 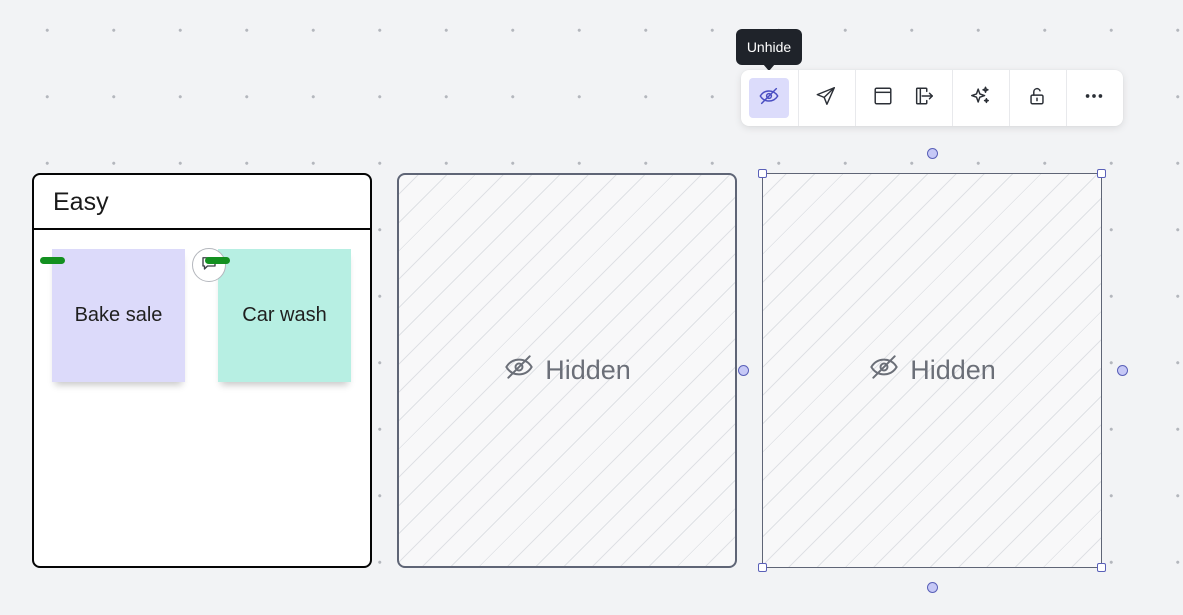 I want to click on sparkle-icon, so click(x=980, y=98).